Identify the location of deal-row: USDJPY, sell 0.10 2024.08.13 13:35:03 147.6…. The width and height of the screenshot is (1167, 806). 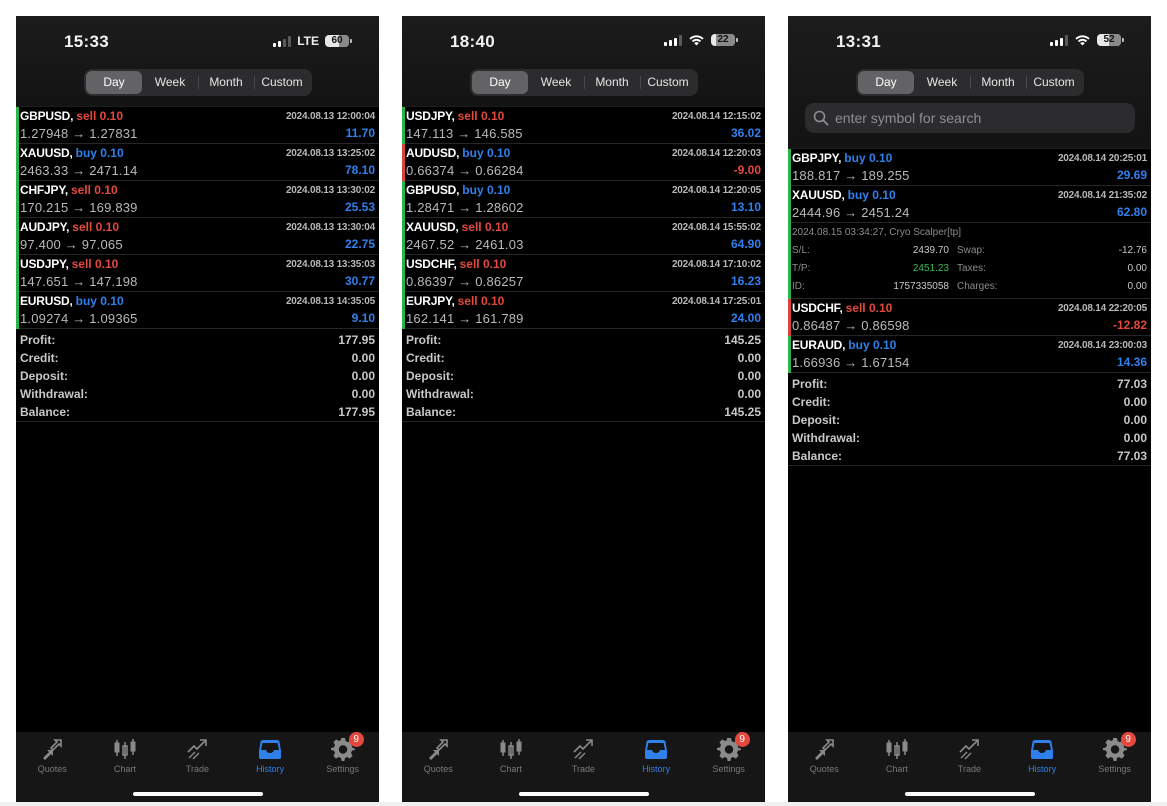
(197, 273).